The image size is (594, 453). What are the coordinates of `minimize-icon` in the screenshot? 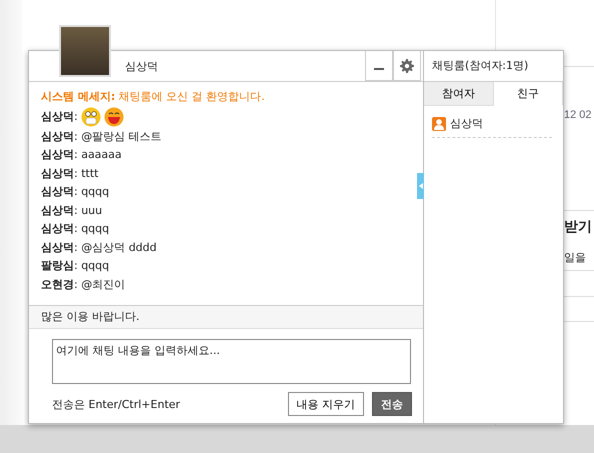 It's located at (379, 69).